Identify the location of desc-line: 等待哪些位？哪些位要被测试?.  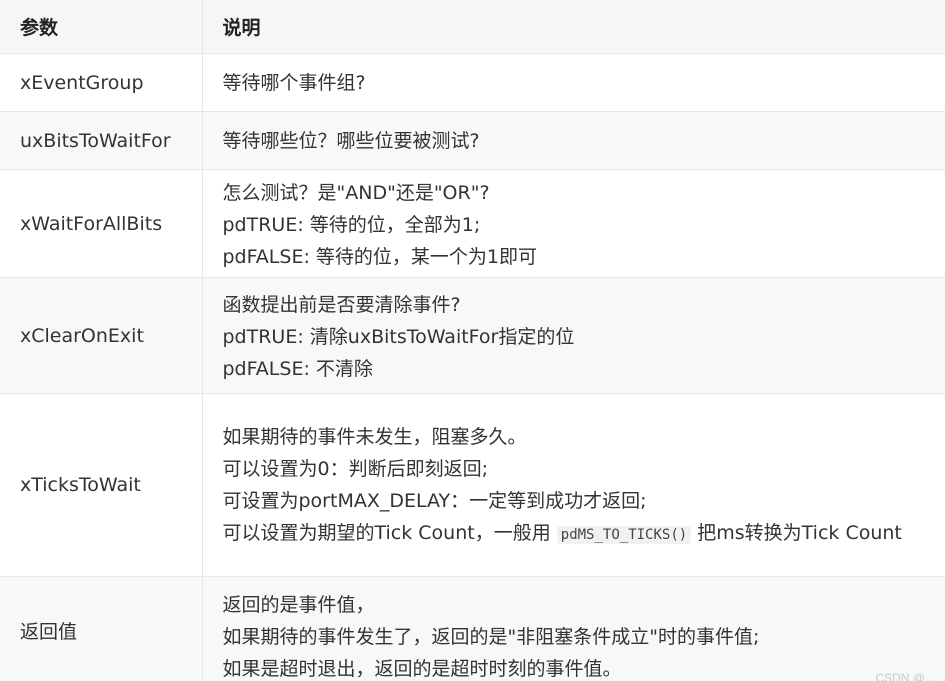
(351, 140).